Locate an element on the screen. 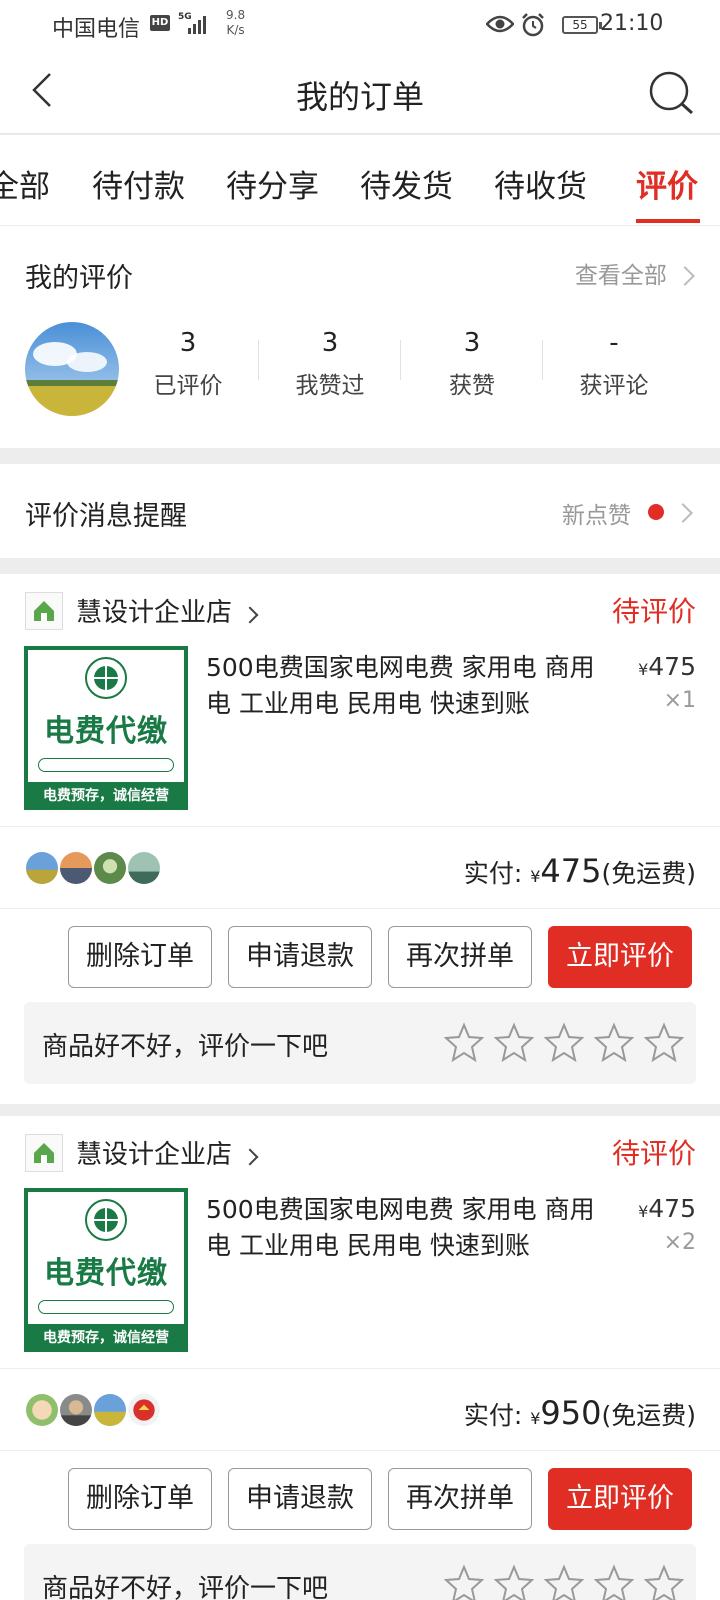  page-title: 我的订单 is located at coordinates (359, 97).